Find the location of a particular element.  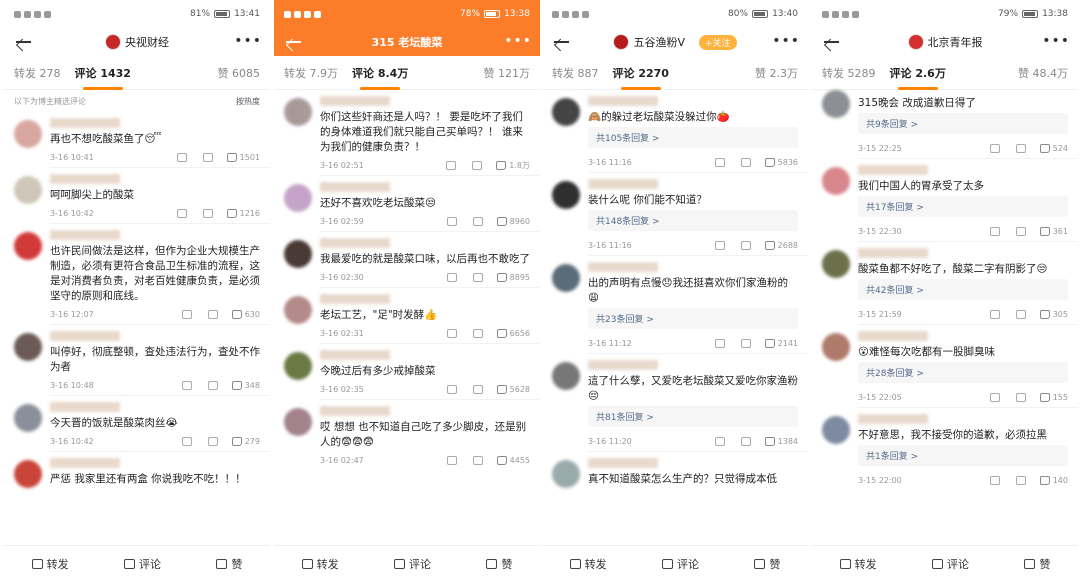

like-button: 361 is located at coordinates (1053, 231).